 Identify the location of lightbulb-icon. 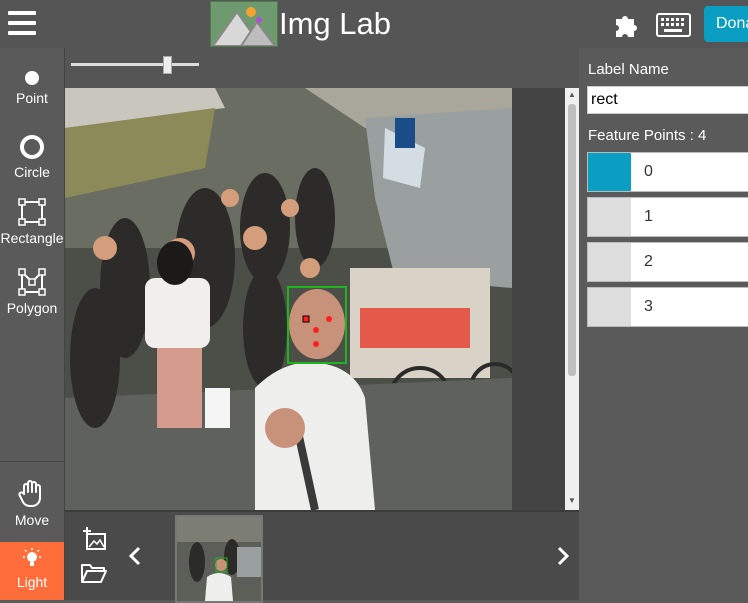
(32, 557).